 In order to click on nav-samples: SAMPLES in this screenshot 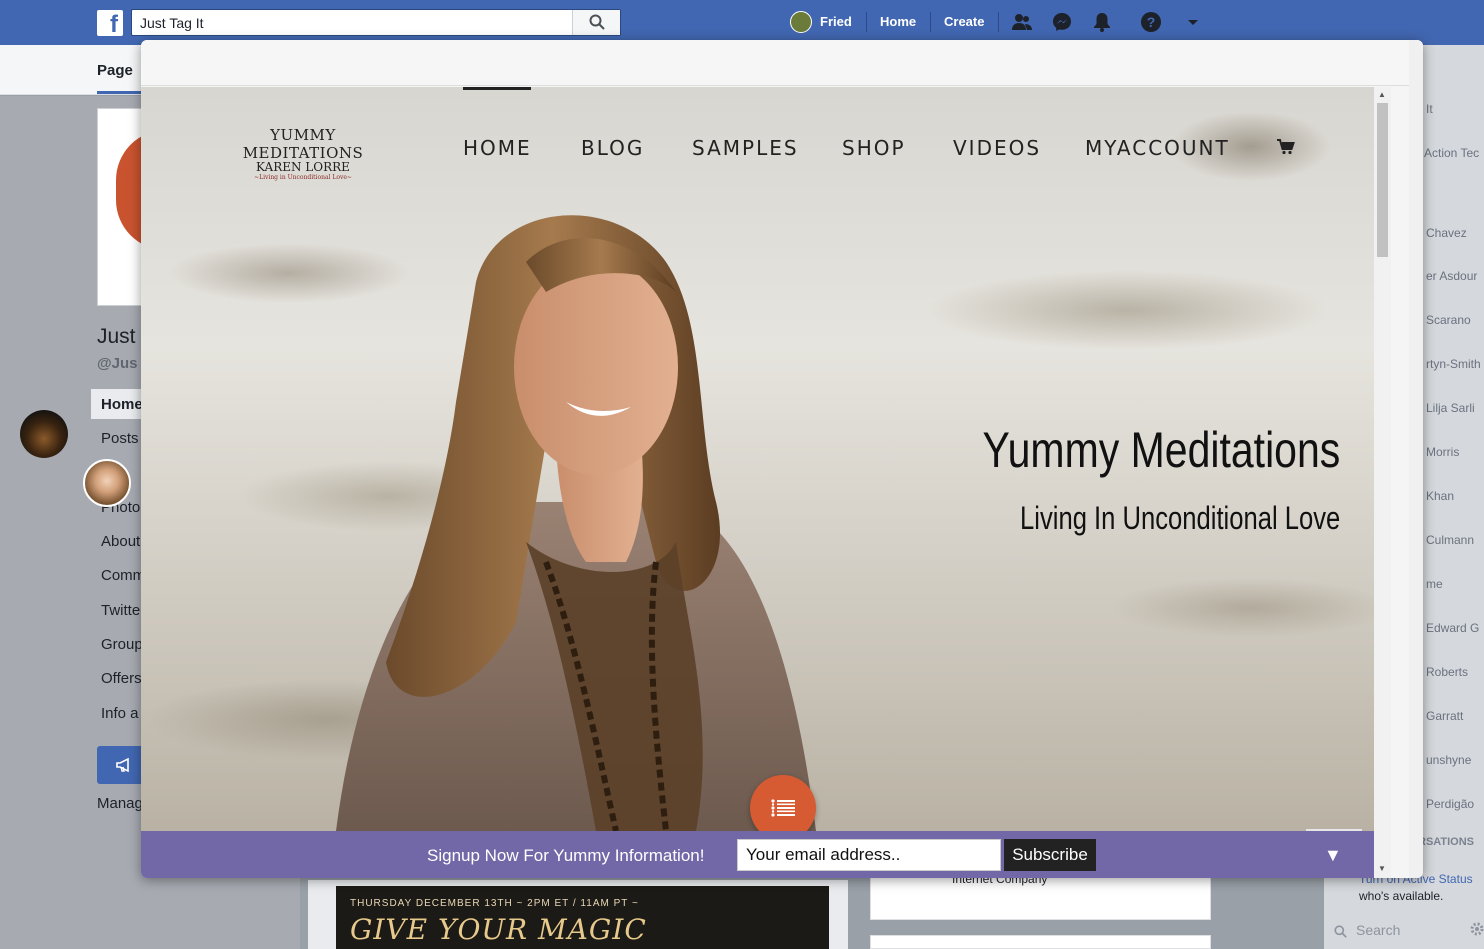, I will do `click(745, 148)`.